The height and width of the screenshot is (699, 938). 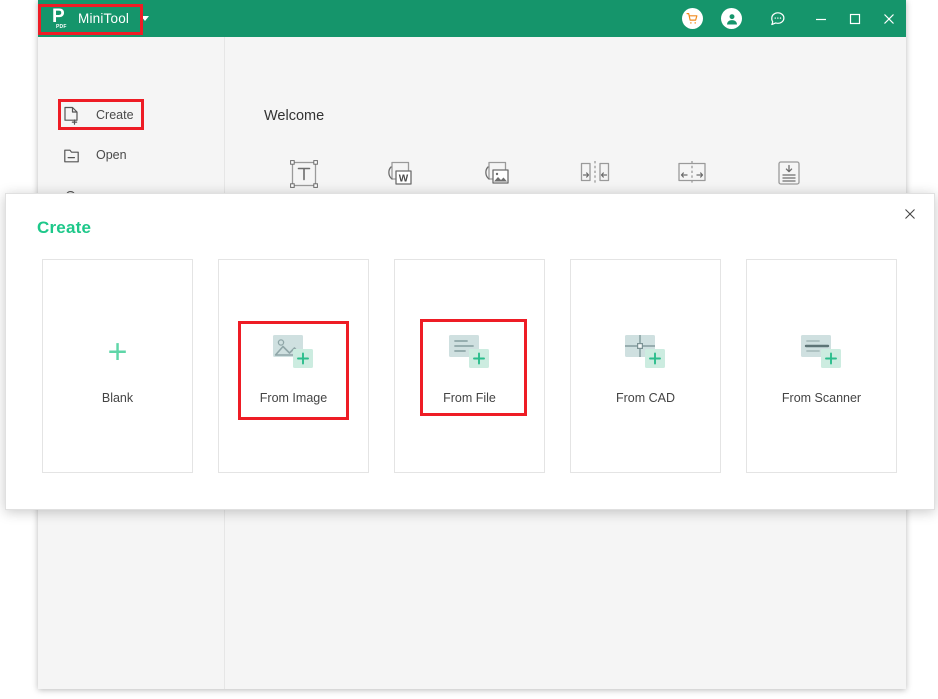 I want to click on folder-open-icon, so click(x=71, y=155).